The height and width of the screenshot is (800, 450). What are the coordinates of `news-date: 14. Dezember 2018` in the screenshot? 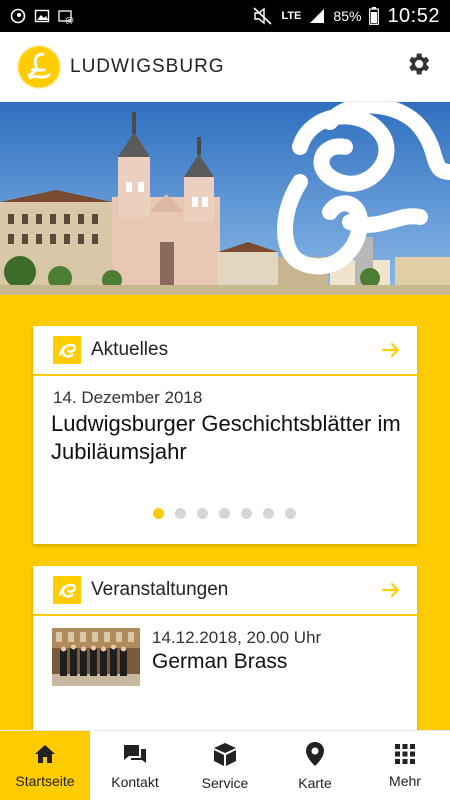 It's located at (128, 397).